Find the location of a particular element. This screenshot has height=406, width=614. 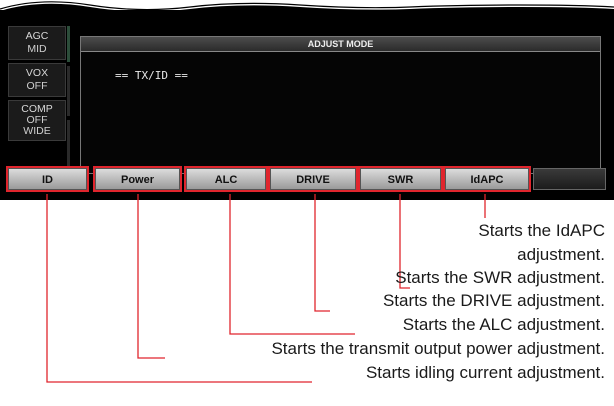

annotation-alc: Starts the ALC adjustment. is located at coordinates (503, 324).